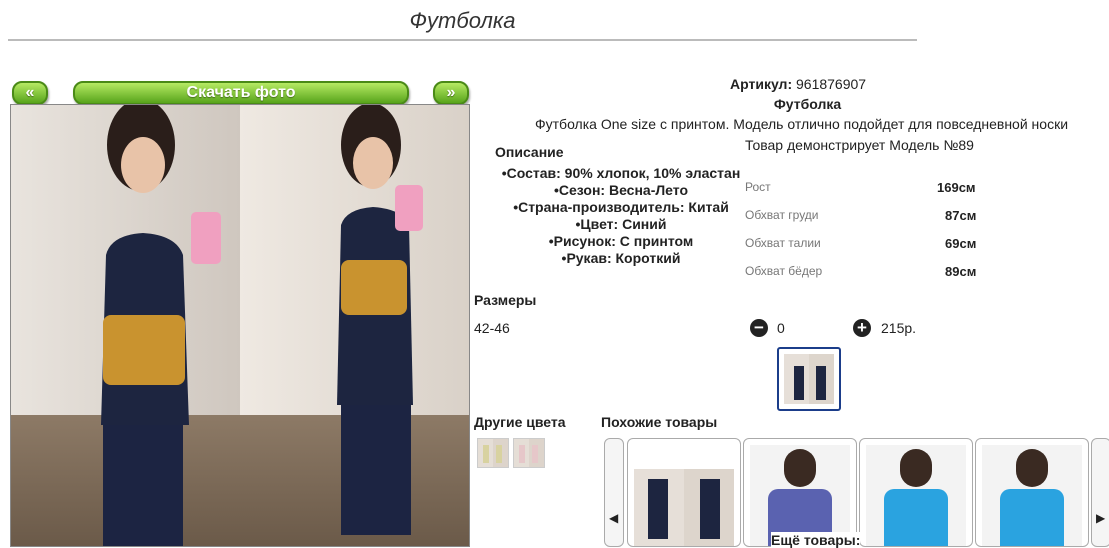  What do you see at coordinates (529, 152) in the screenshot?
I see `description-heading: Описание` at bounding box center [529, 152].